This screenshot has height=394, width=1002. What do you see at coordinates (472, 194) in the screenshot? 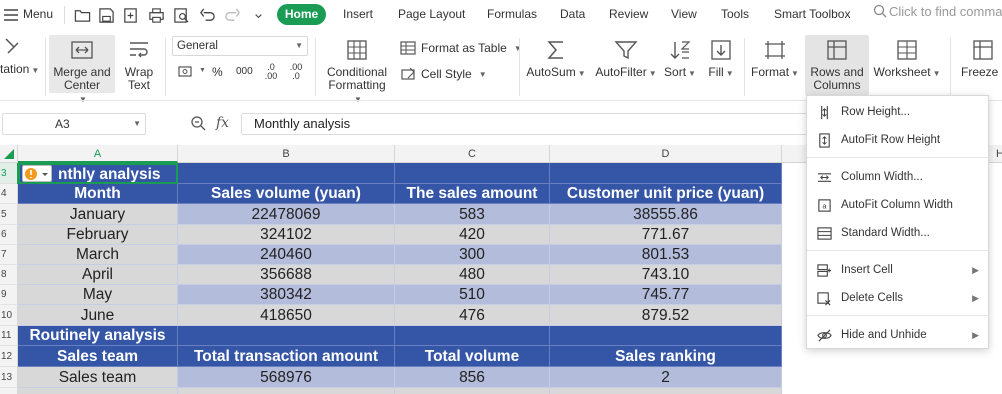
I see `header-sales-amount: The sales amount` at bounding box center [472, 194].